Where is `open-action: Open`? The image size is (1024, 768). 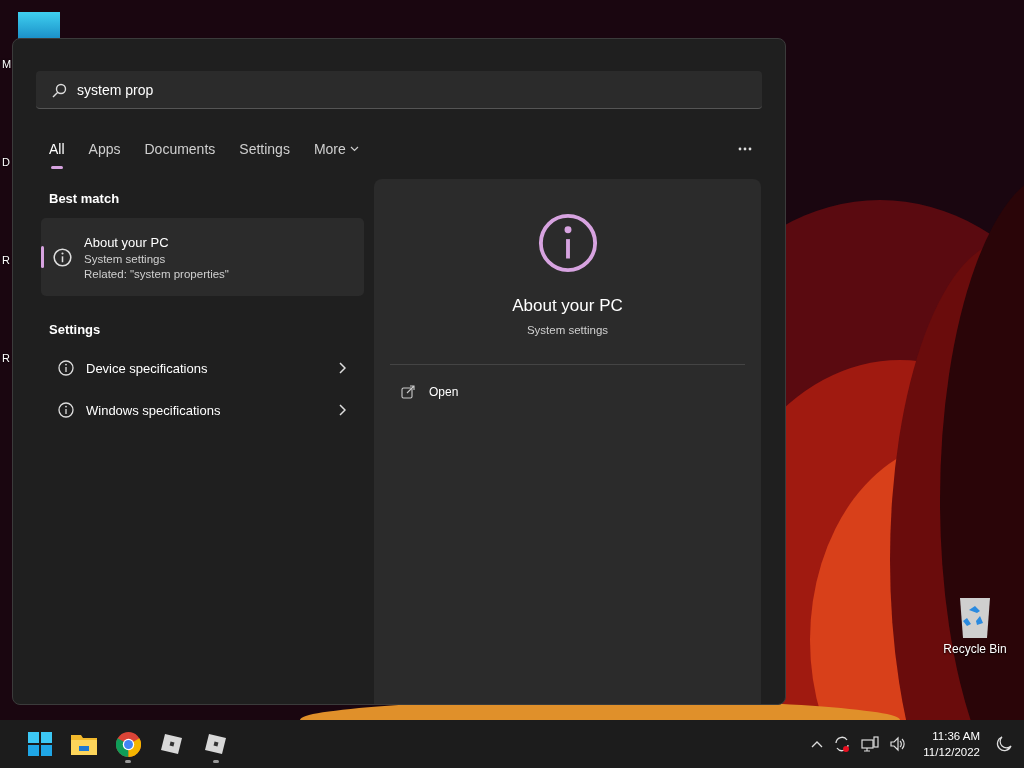 open-action: Open is located at coordinates (567, 392).